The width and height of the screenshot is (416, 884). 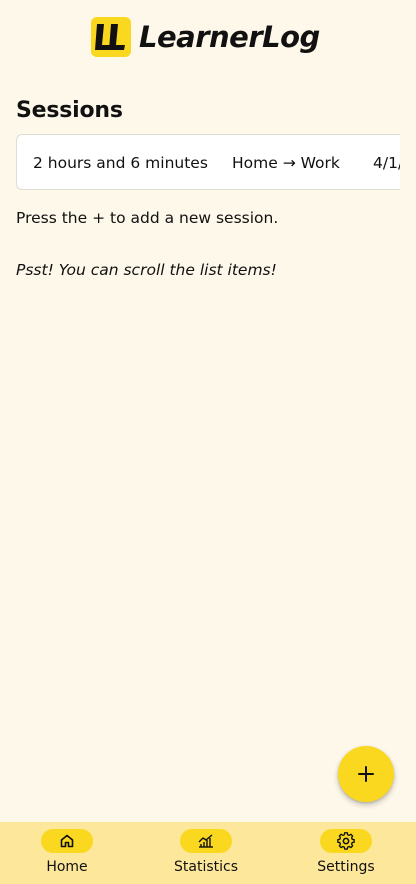 I want to click on nav-item-statistics: Statistics, so click(x=206, y=853).